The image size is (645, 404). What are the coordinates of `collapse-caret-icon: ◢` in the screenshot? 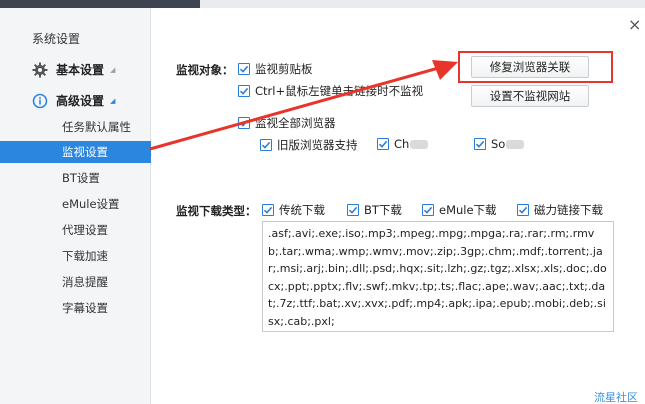 It's located at (113, 69).